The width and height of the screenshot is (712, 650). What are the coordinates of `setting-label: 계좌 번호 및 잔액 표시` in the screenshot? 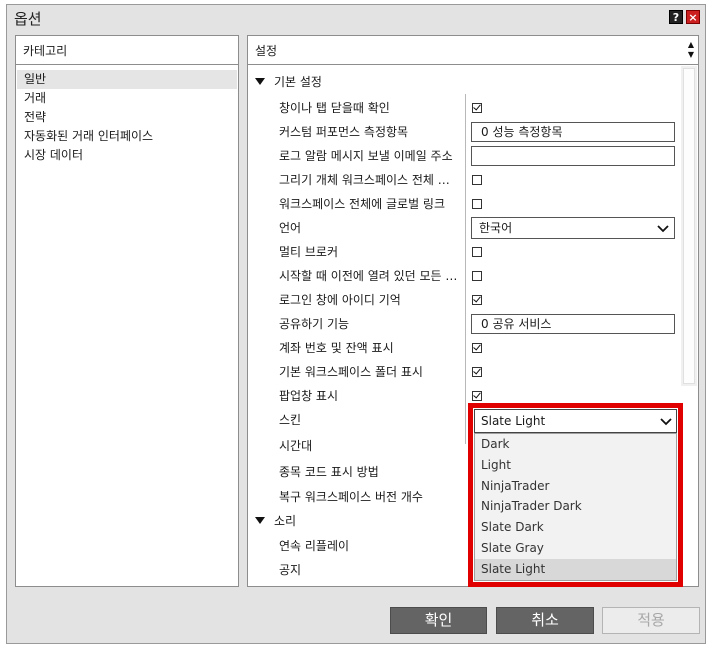 It's located at (336, 348).